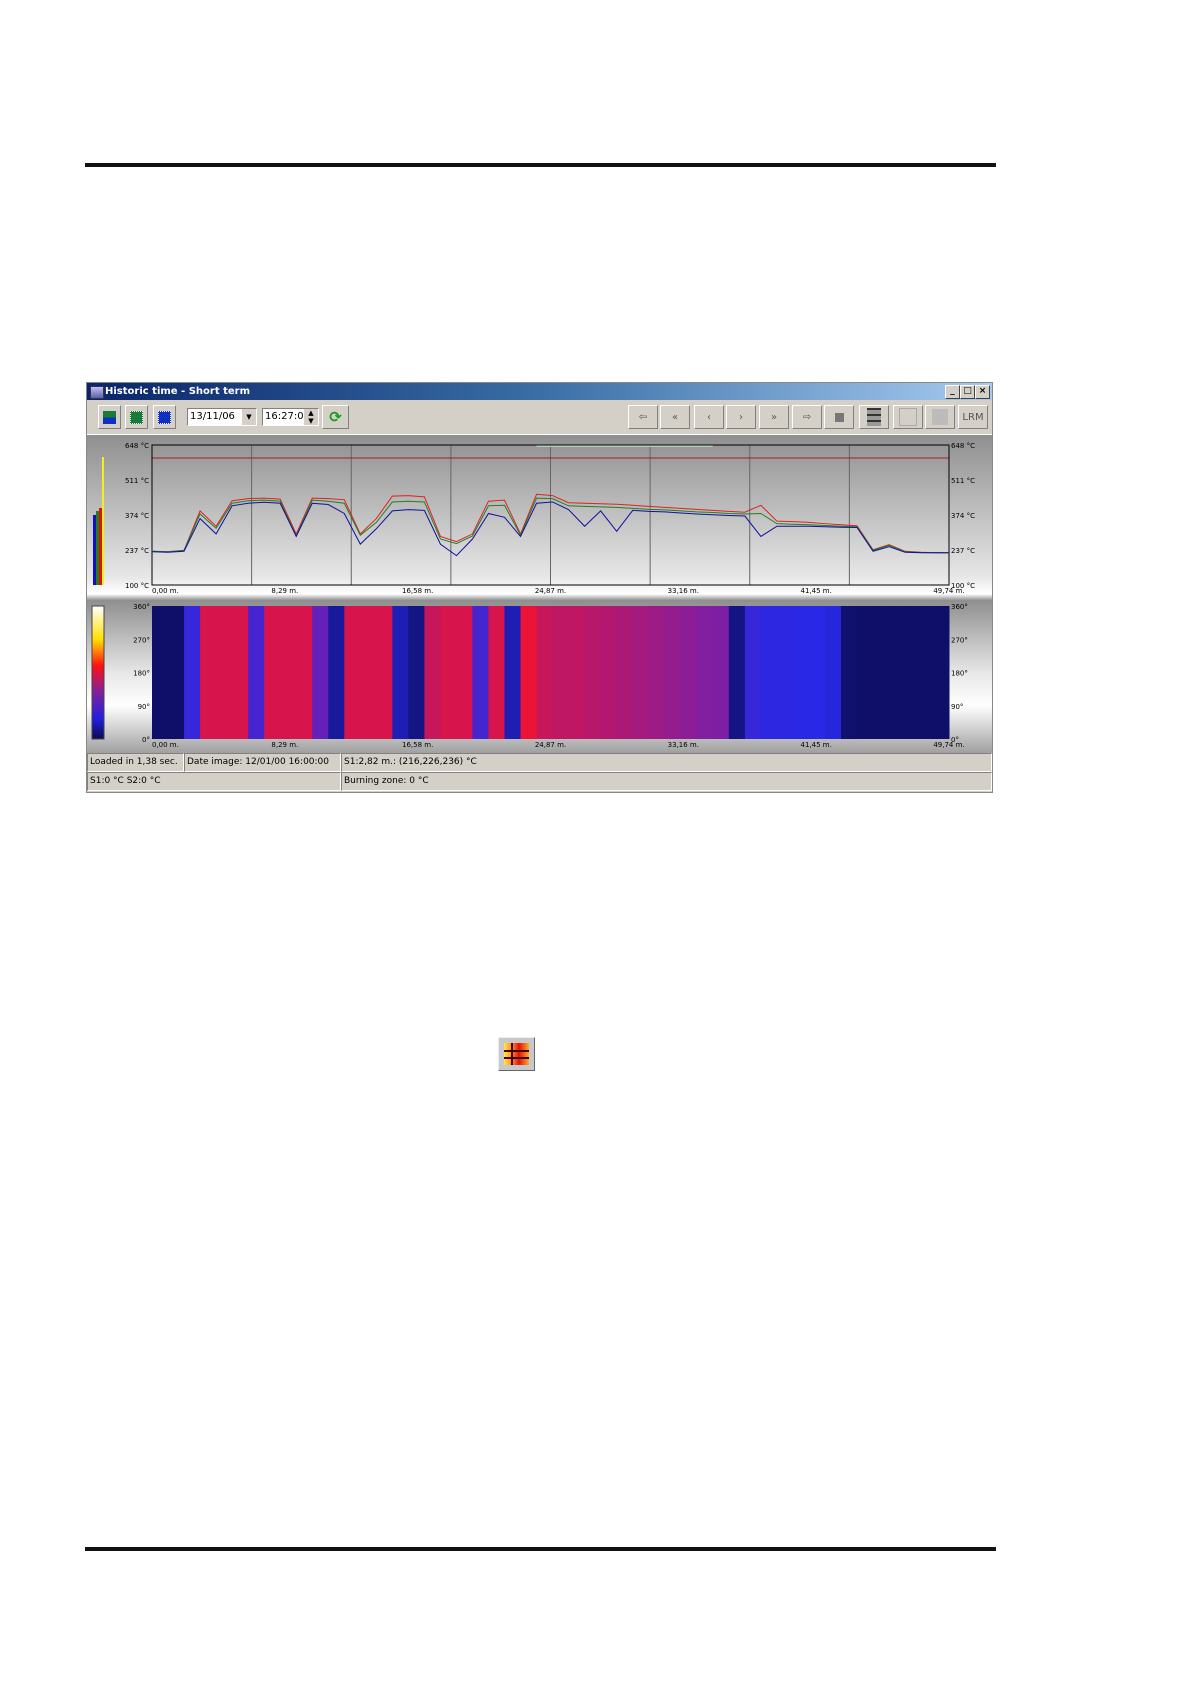  I want to click on forward-button: ›, so click(741, 417).